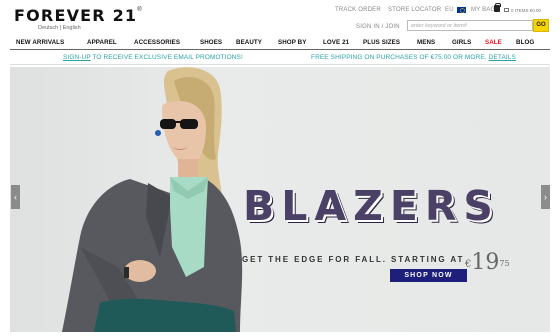 The height and width of the screenshot is (336, 560). I want to click on logo: FOREVER 21®, so click(78, 16).